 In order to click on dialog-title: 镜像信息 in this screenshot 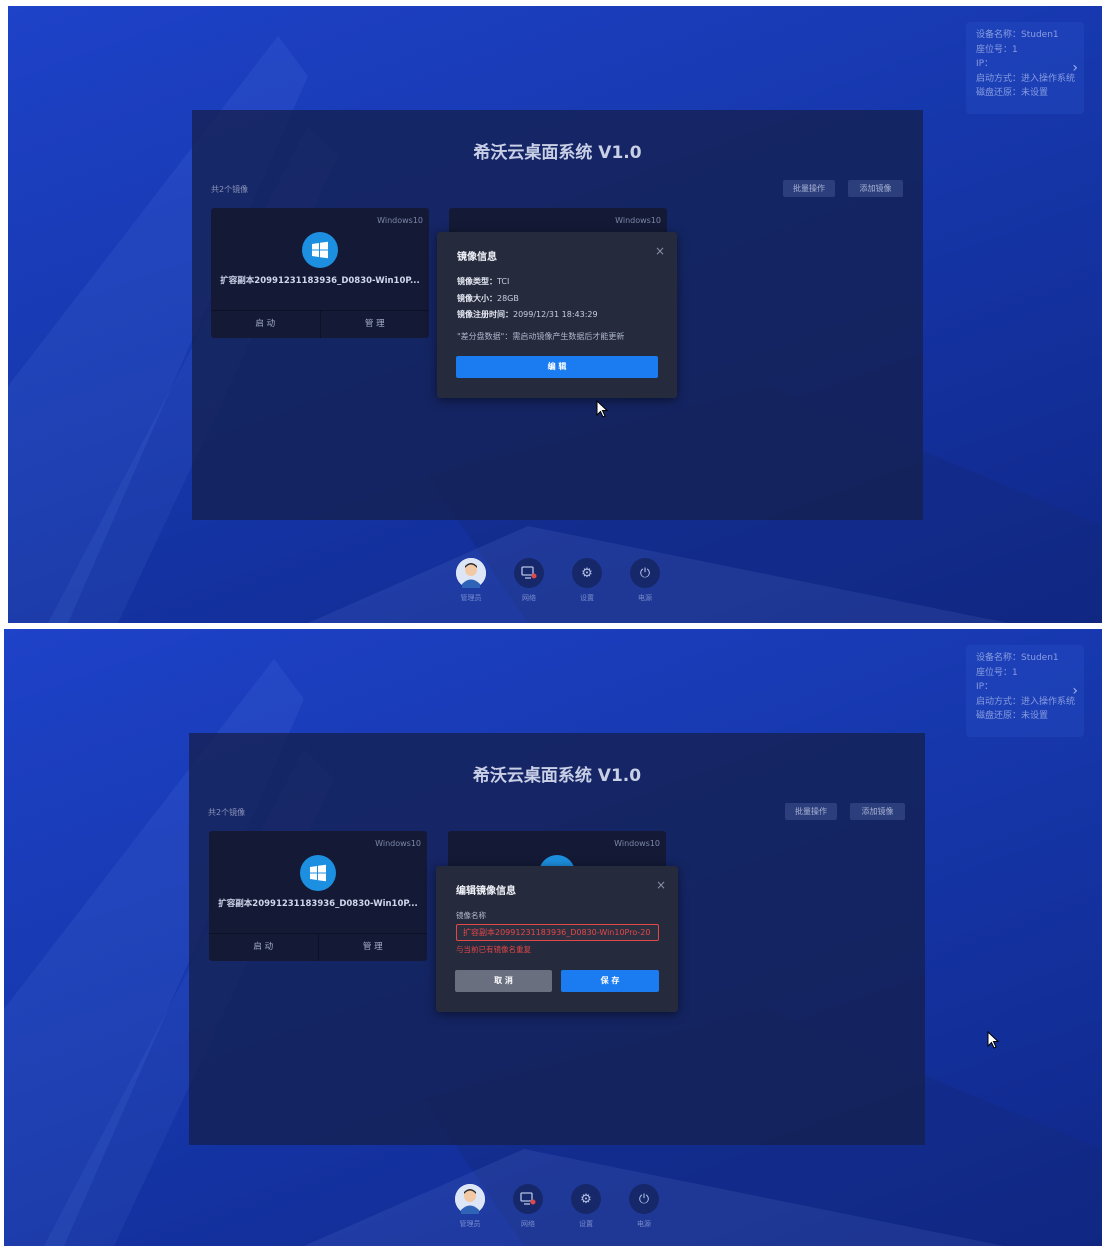, I will do `click(477, 257)`.